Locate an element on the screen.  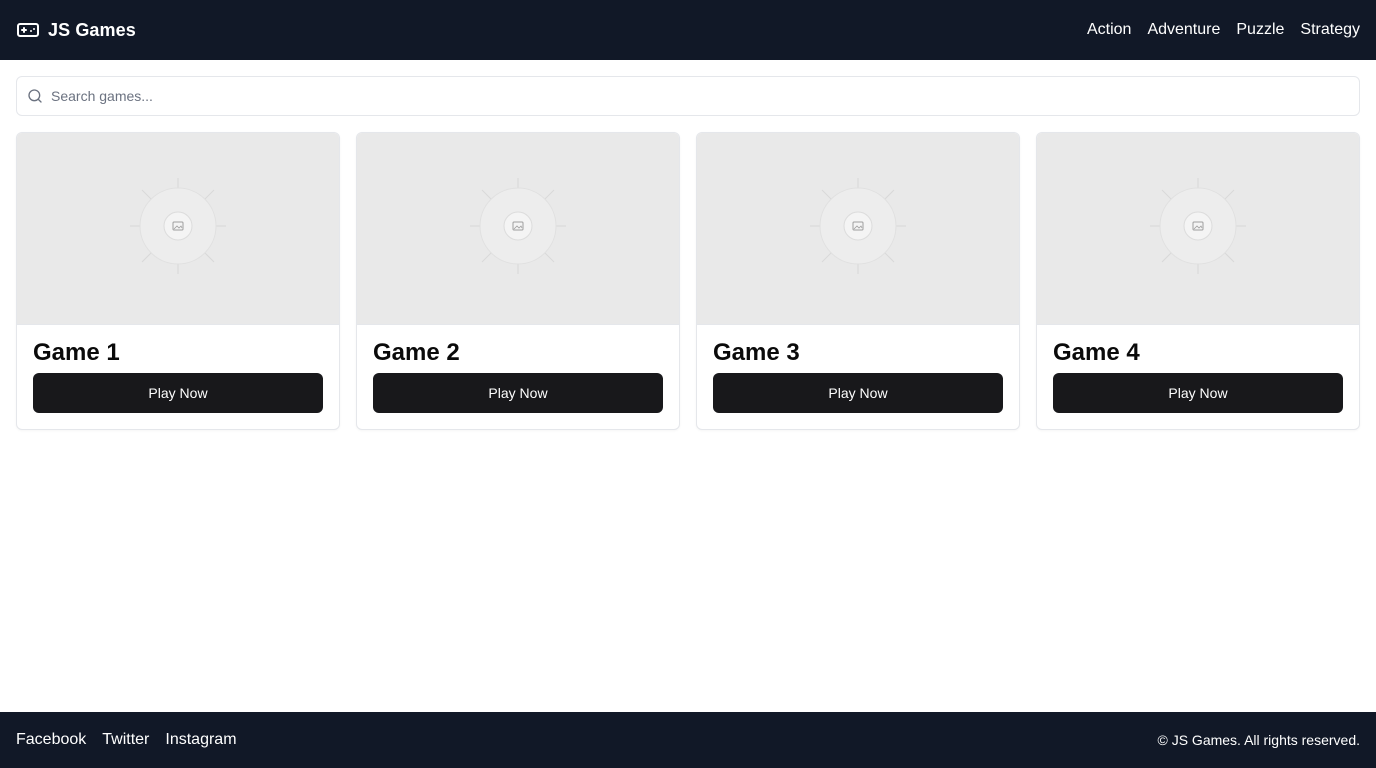
gamepad-icon is located at coordinates (28, 30).